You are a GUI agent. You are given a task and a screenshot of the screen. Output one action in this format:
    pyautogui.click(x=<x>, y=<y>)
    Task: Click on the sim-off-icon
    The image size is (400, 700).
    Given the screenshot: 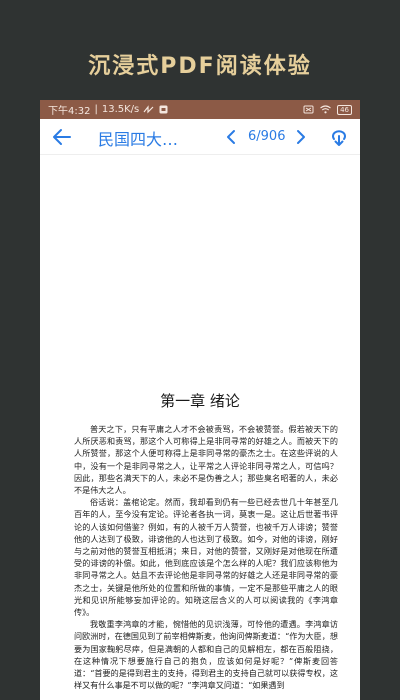 What is the action you would take?
    pyautogui.click(x=308, y=109)
    